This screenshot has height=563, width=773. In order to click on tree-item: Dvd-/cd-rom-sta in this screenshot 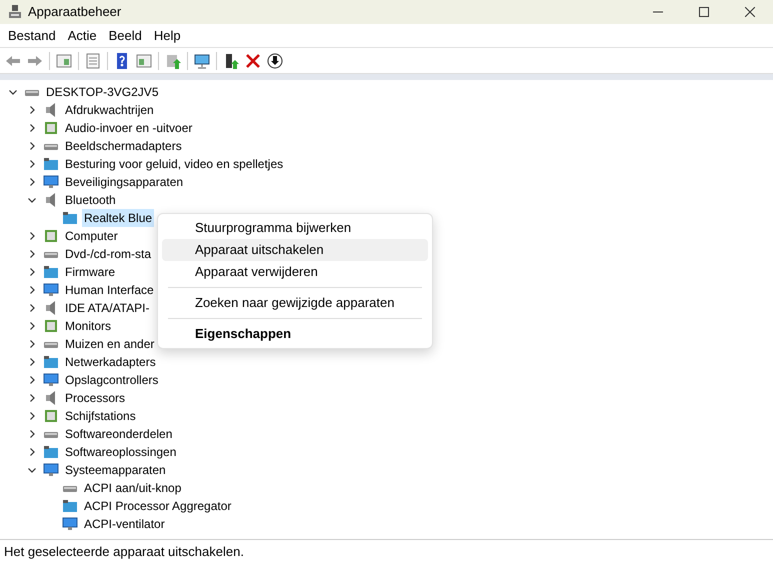, I will do `click(108, 254)`.